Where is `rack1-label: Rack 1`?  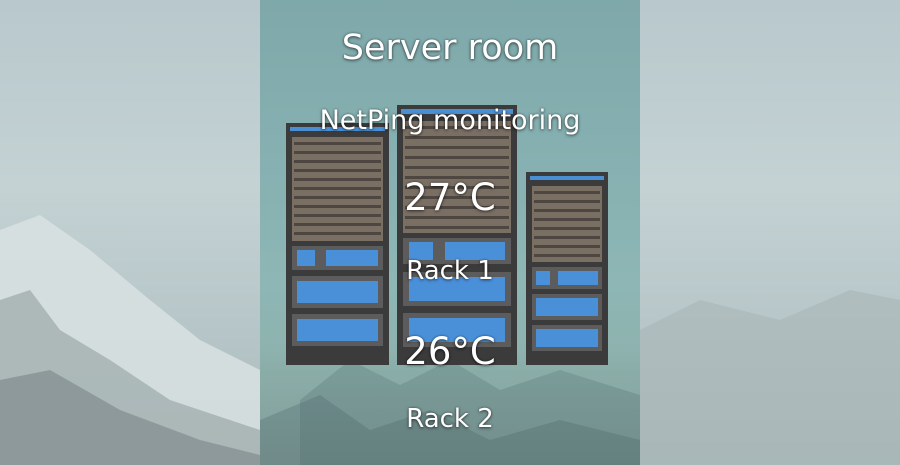
rack1-label: Rack 1 is located at coordinates (450, 271).